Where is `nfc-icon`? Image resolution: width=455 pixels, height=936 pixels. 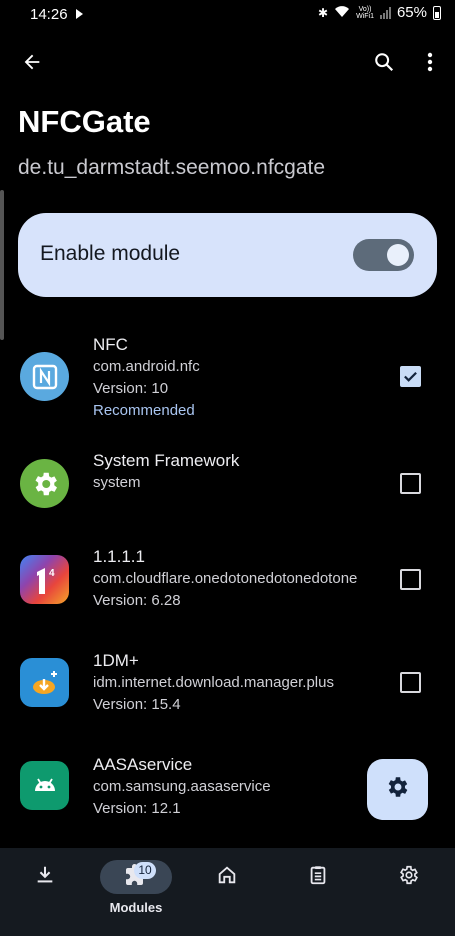 nfc-icon is located at coordinates (44, 376).